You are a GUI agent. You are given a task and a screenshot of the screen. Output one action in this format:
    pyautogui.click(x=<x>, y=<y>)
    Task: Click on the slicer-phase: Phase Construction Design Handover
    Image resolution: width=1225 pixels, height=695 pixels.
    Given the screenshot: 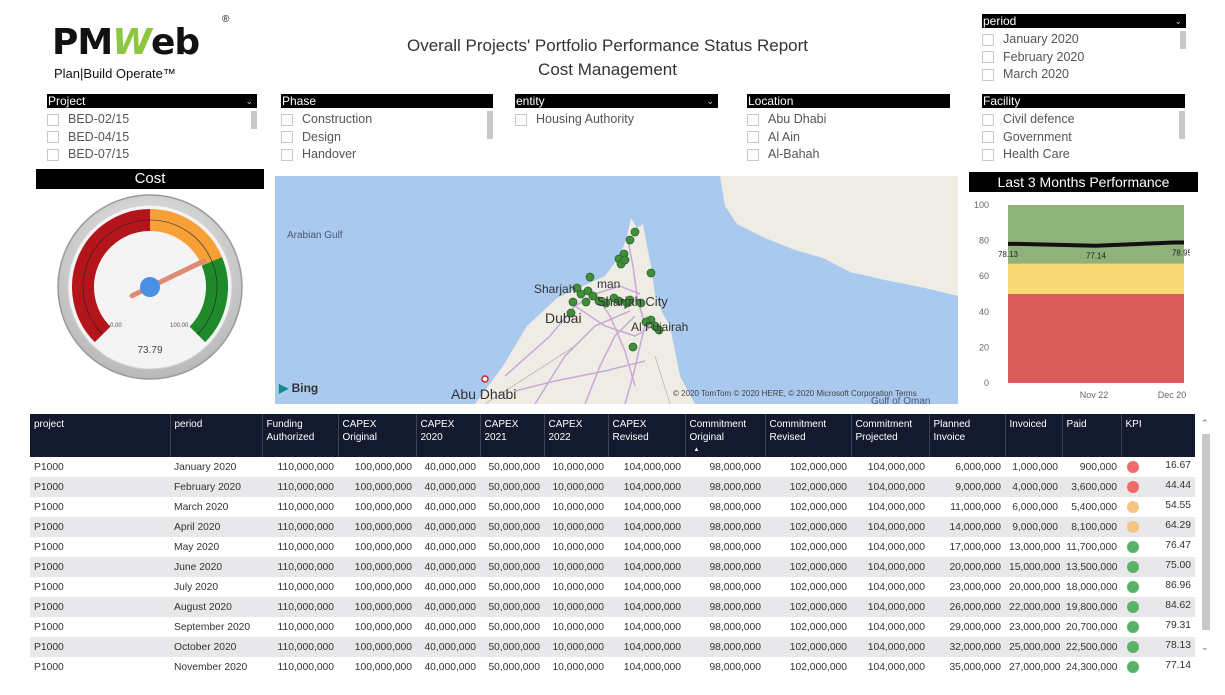 What is the action you would take?
    pyautogui.click(x=387, y=129)
    